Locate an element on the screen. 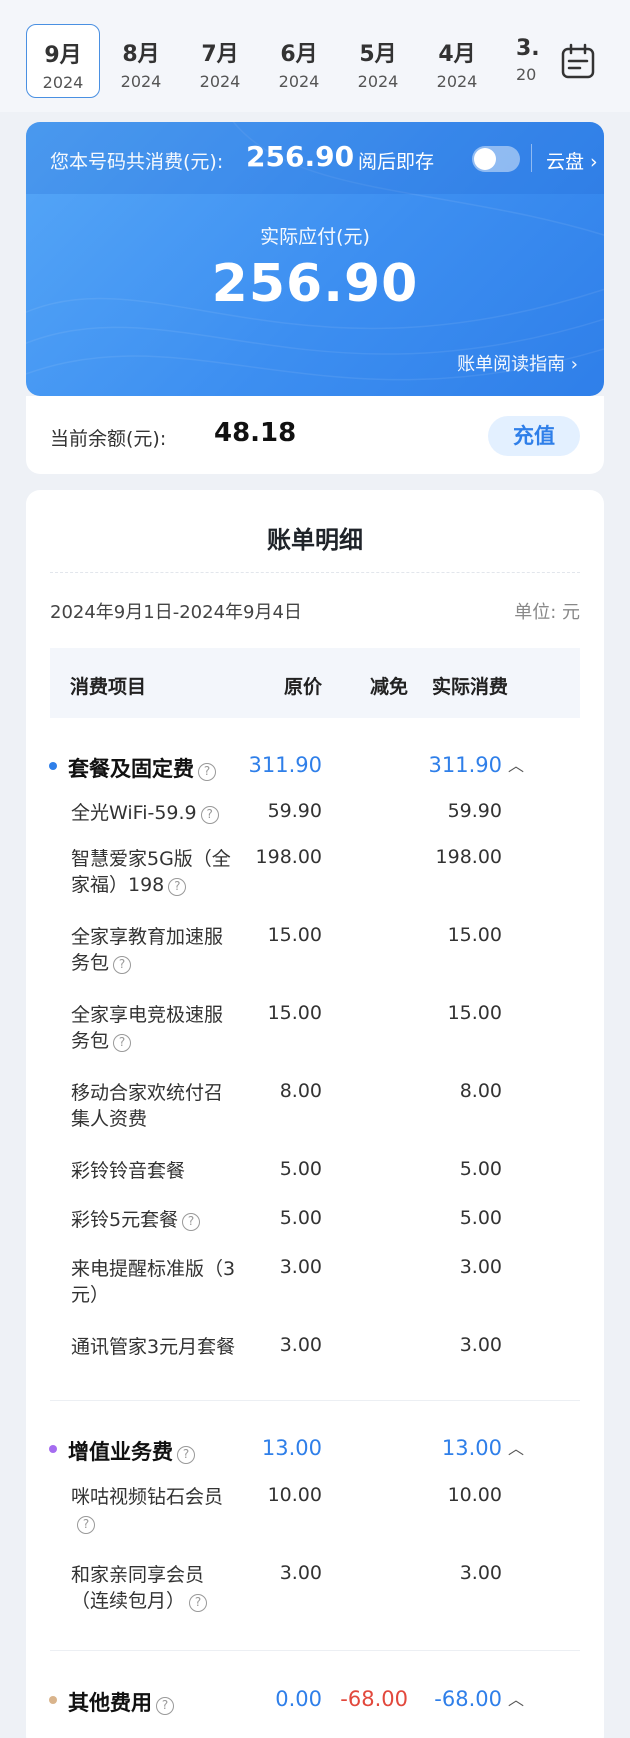  item-original: 8.00 is located at coordinates (300, 1091).